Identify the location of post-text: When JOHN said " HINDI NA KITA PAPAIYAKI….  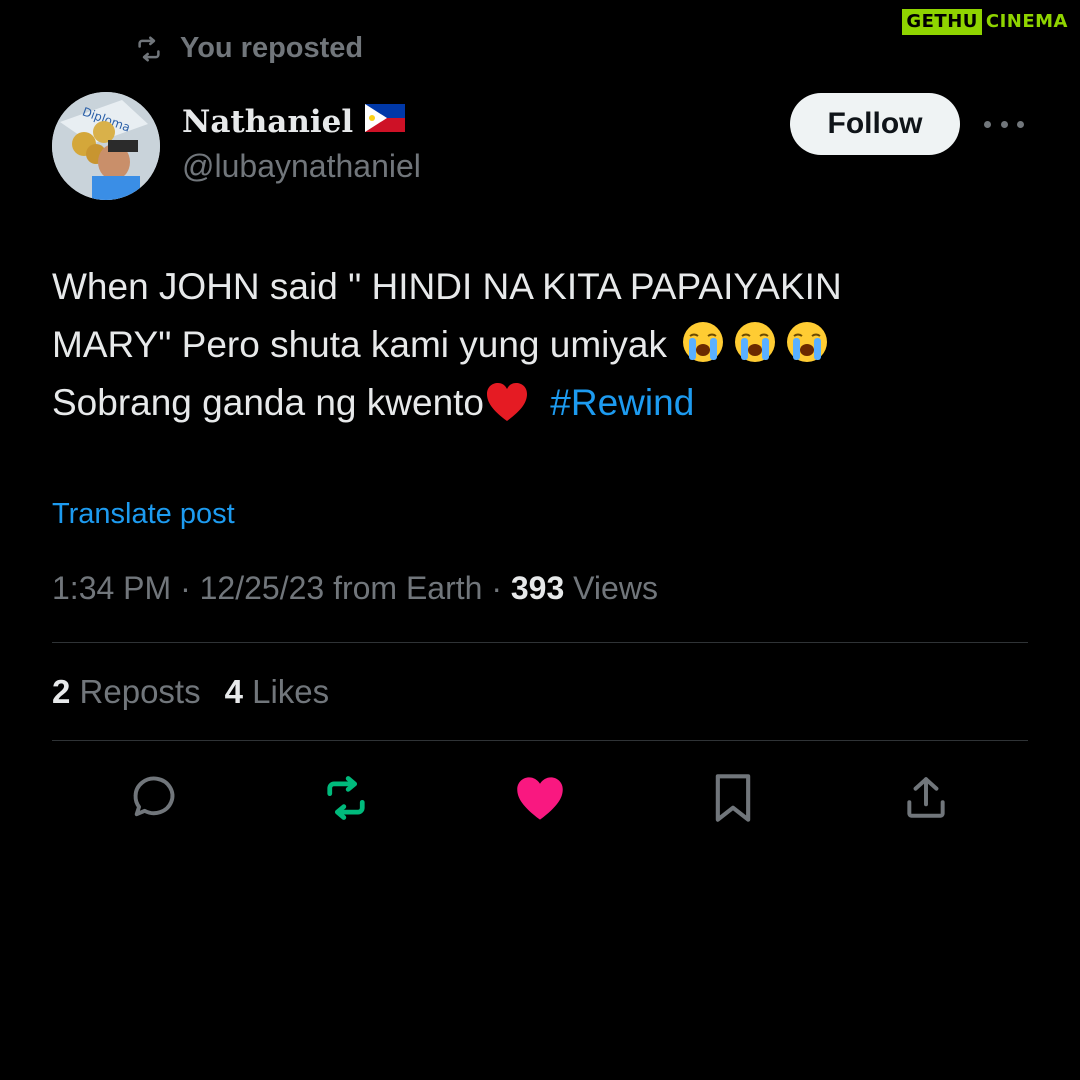
(532, 345).